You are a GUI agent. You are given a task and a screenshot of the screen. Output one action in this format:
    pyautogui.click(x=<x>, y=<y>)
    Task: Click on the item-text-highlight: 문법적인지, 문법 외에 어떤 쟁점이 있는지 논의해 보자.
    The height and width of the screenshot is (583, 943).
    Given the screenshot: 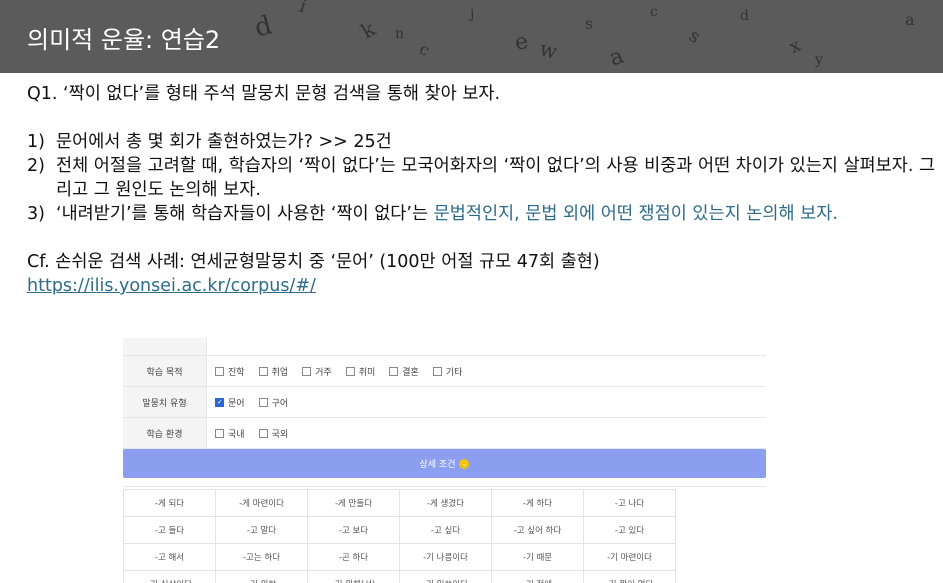 What is the action you would take?
    pyautogui.click(x=635, y=214)
    